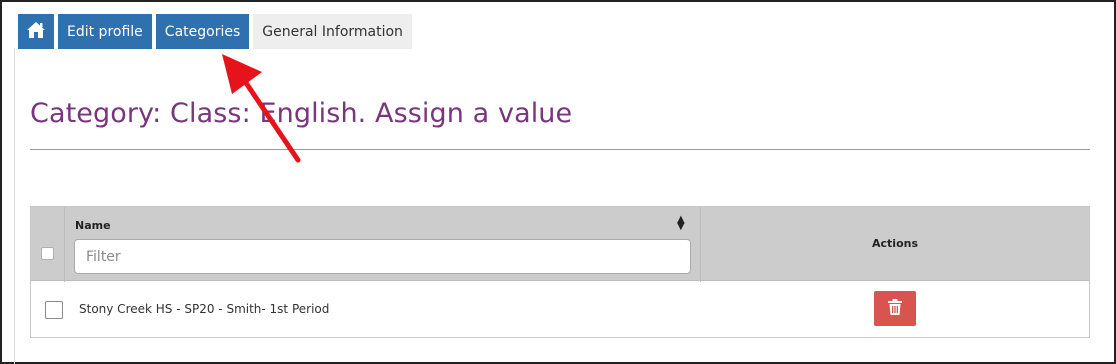 Image resolution: width=1116 pixels, height=364 pixels. What do you see at coordinates (93, 225) in the screenshot?
I see `column-header-name: Name` at bounding box center [93, 225].